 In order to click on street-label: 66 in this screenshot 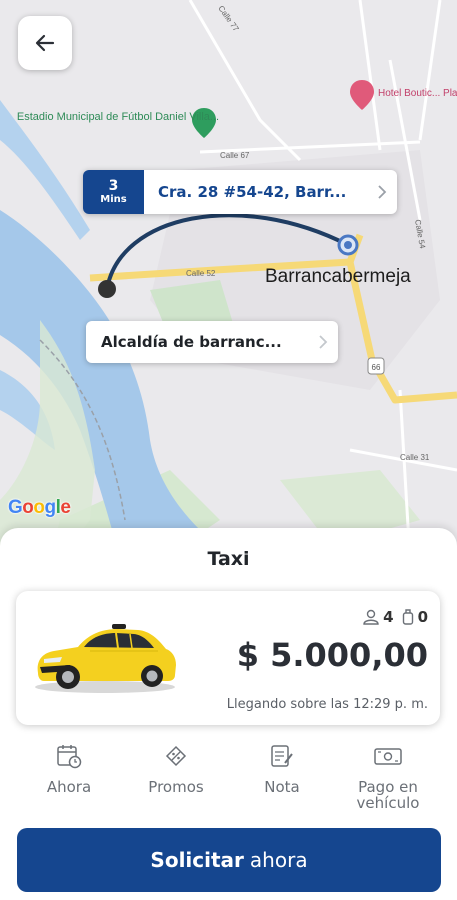, I will do `click(376, 367)`.